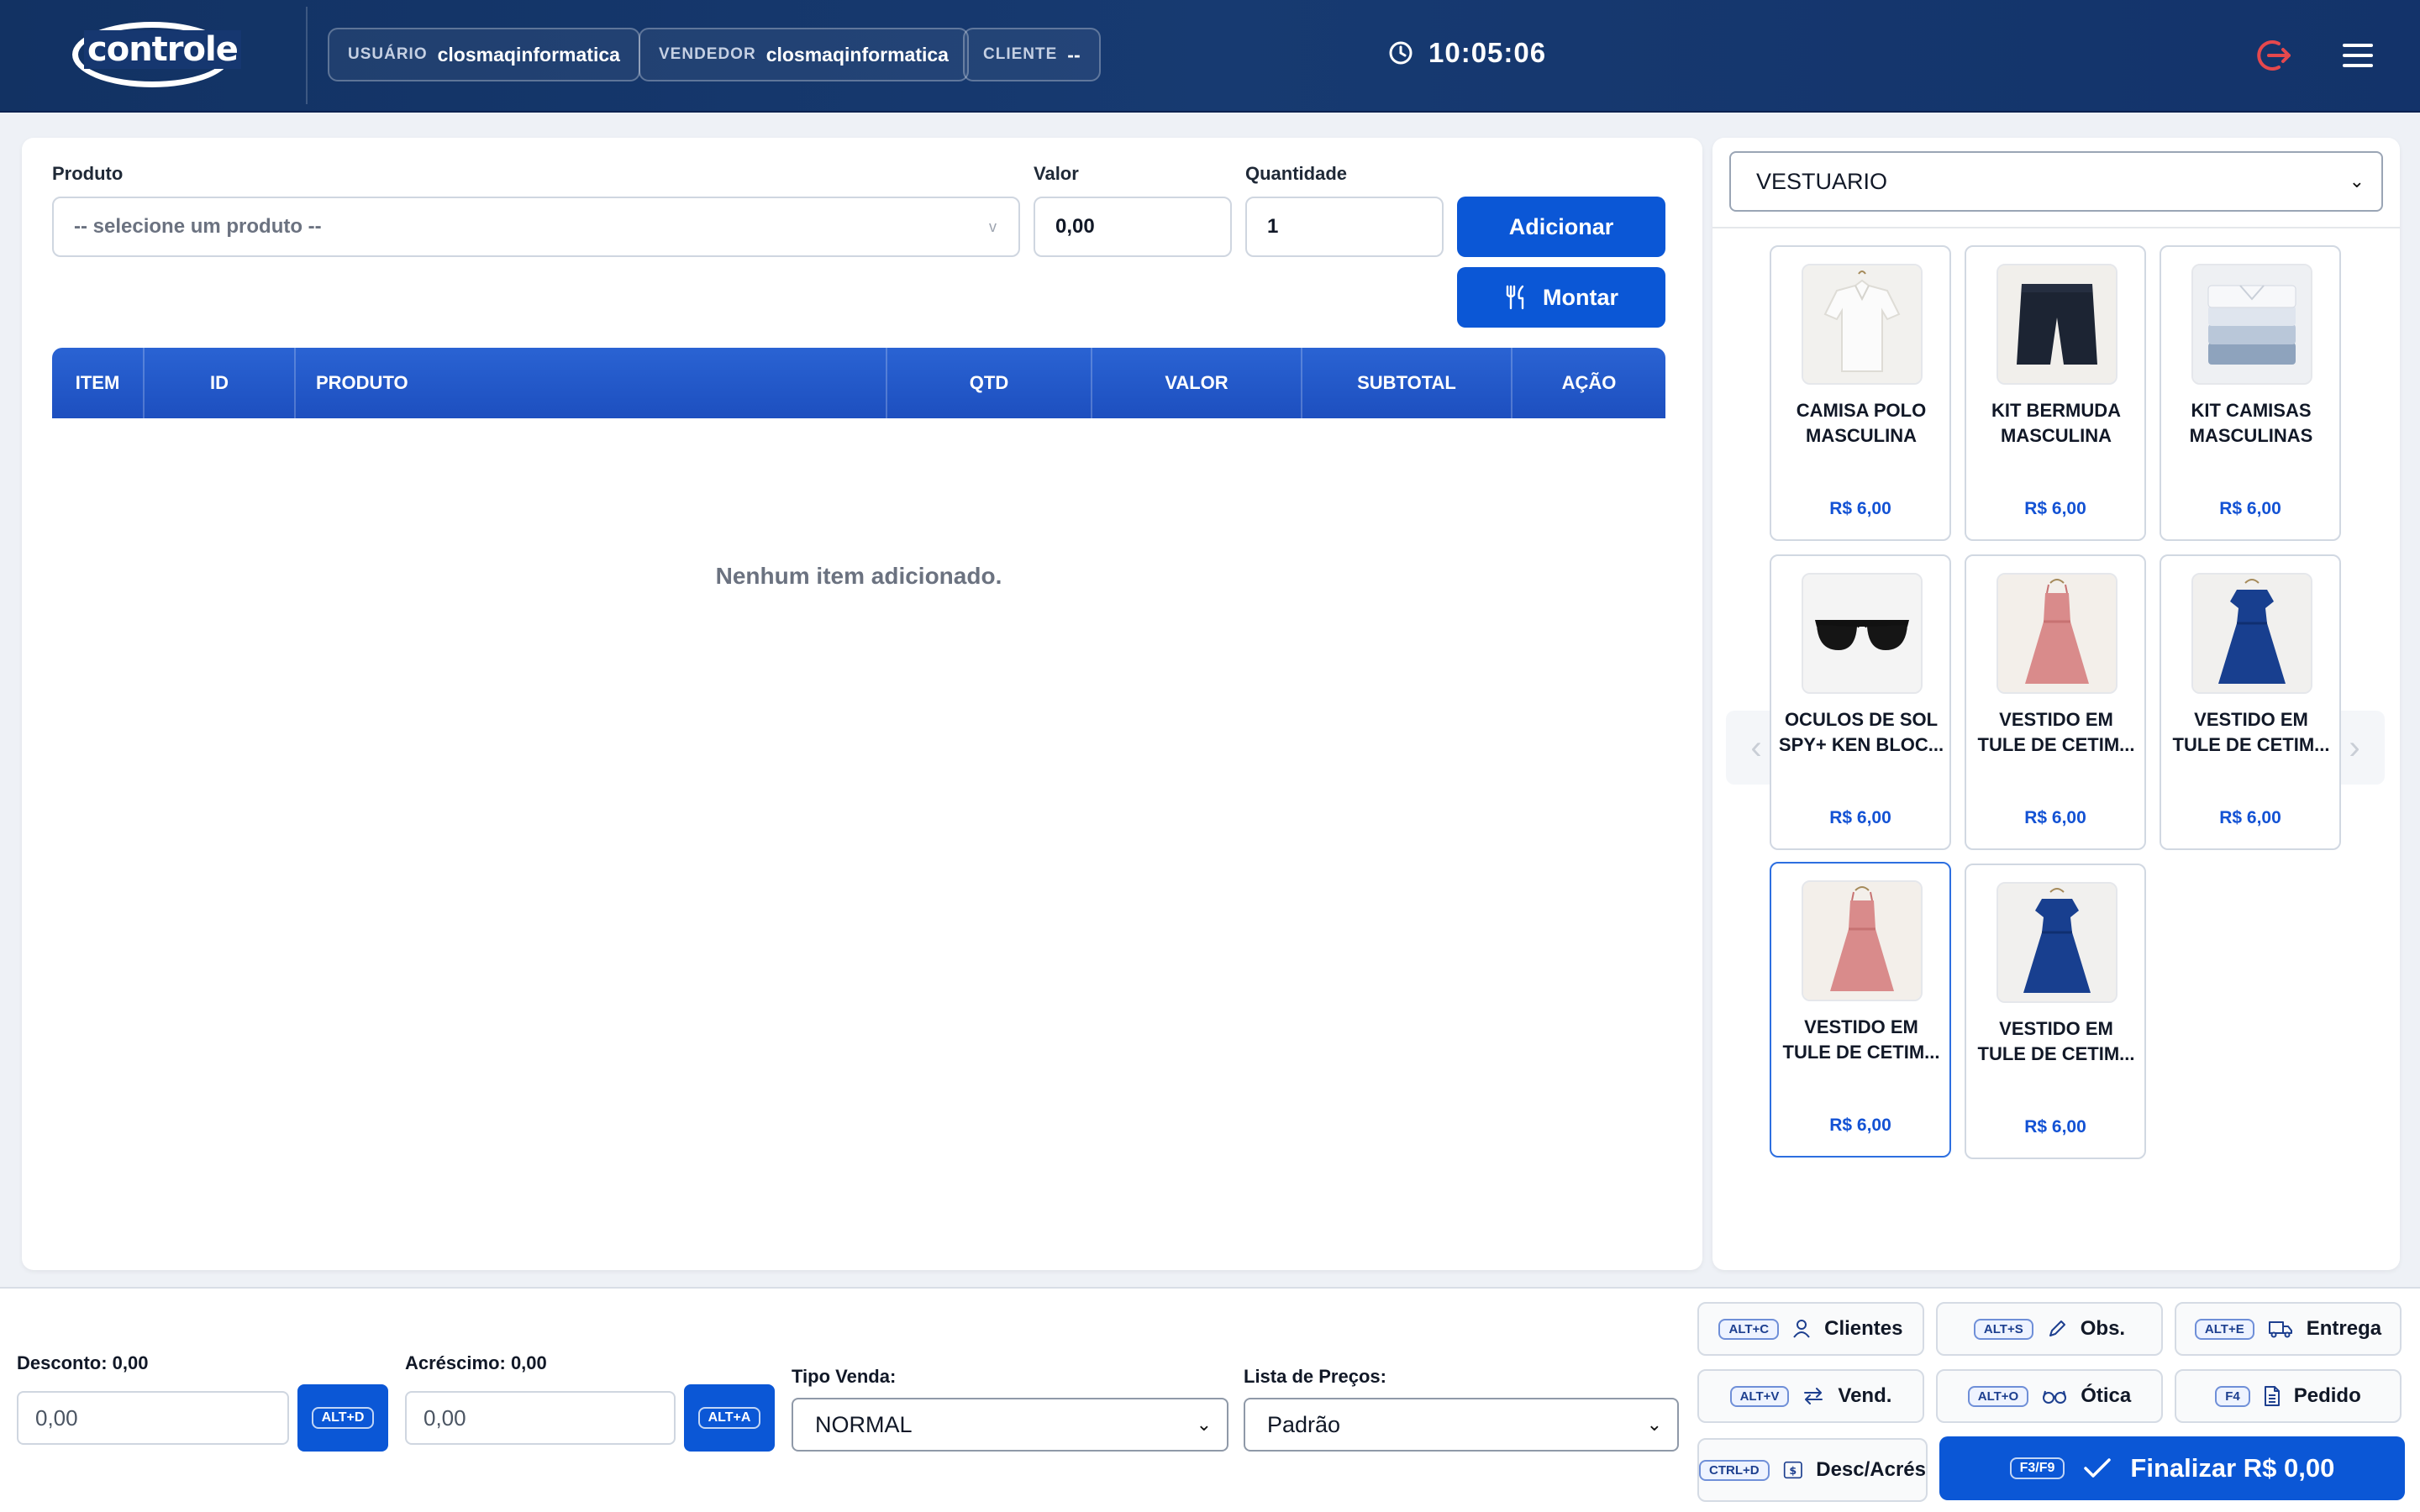 The height and width of the screenshot is (1512, 2420). I want to click on items-table-header: ITEM ID PRODUTO QTD VALOR SUBTOTAL AÇÃO, so click(858, 383).